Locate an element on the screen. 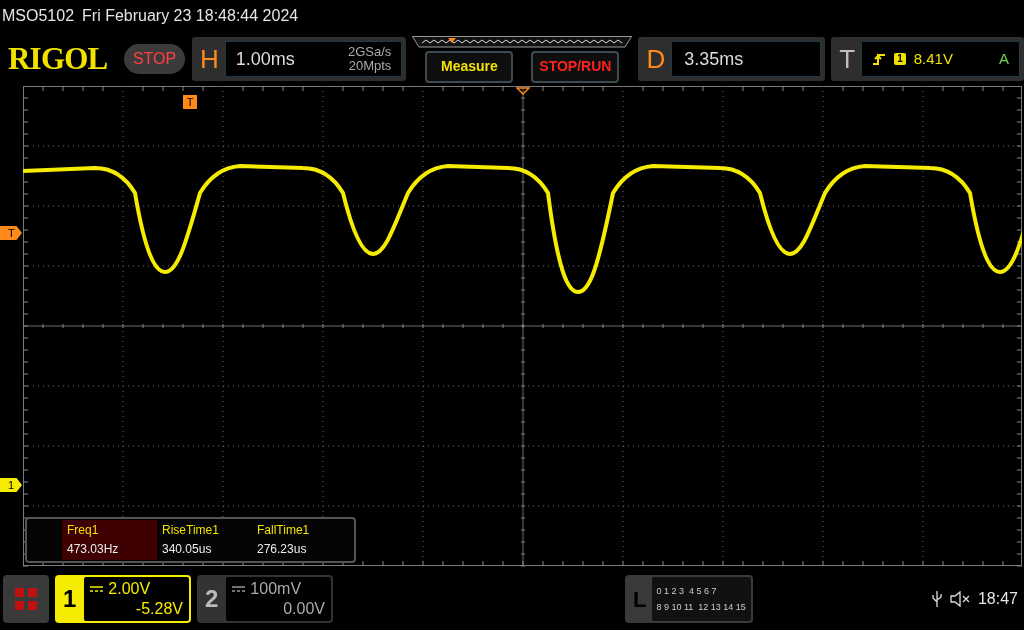 The image size is (1024, 630). channel-number: 2 is located at coordinates (212, 599).